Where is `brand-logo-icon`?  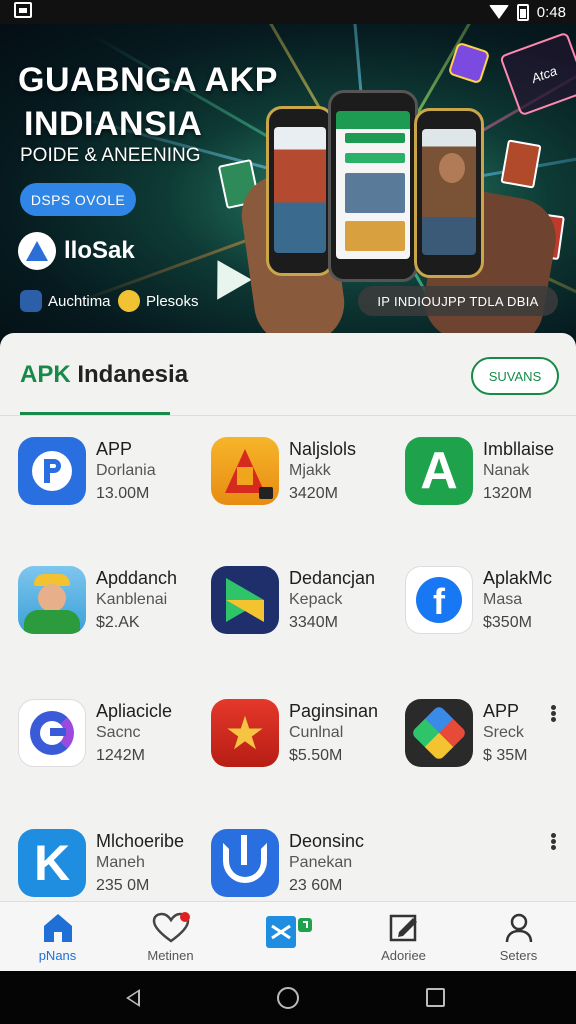 brand-logo-icon is located at coordinates (37, 251).